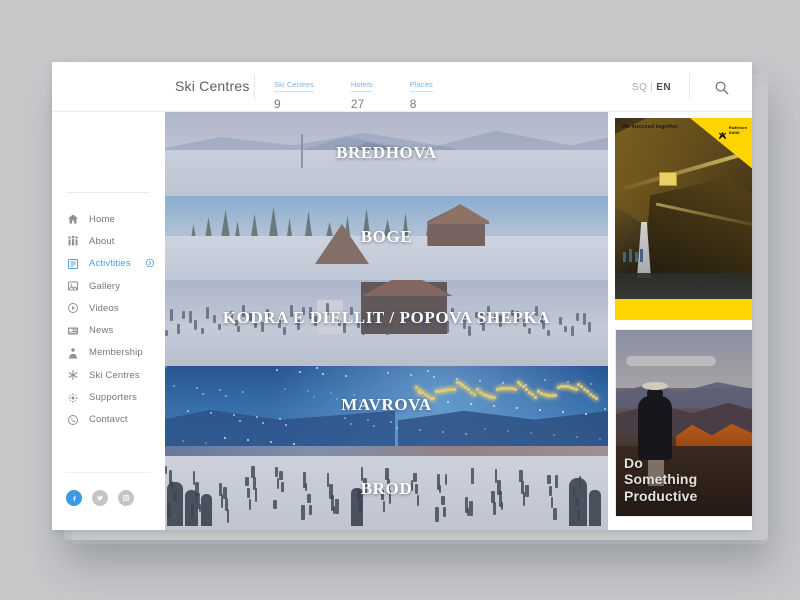  What do you see at coordinates (74, 498) in the screenshot?
I see `facebook-icon` at bounding box center [74, 498].